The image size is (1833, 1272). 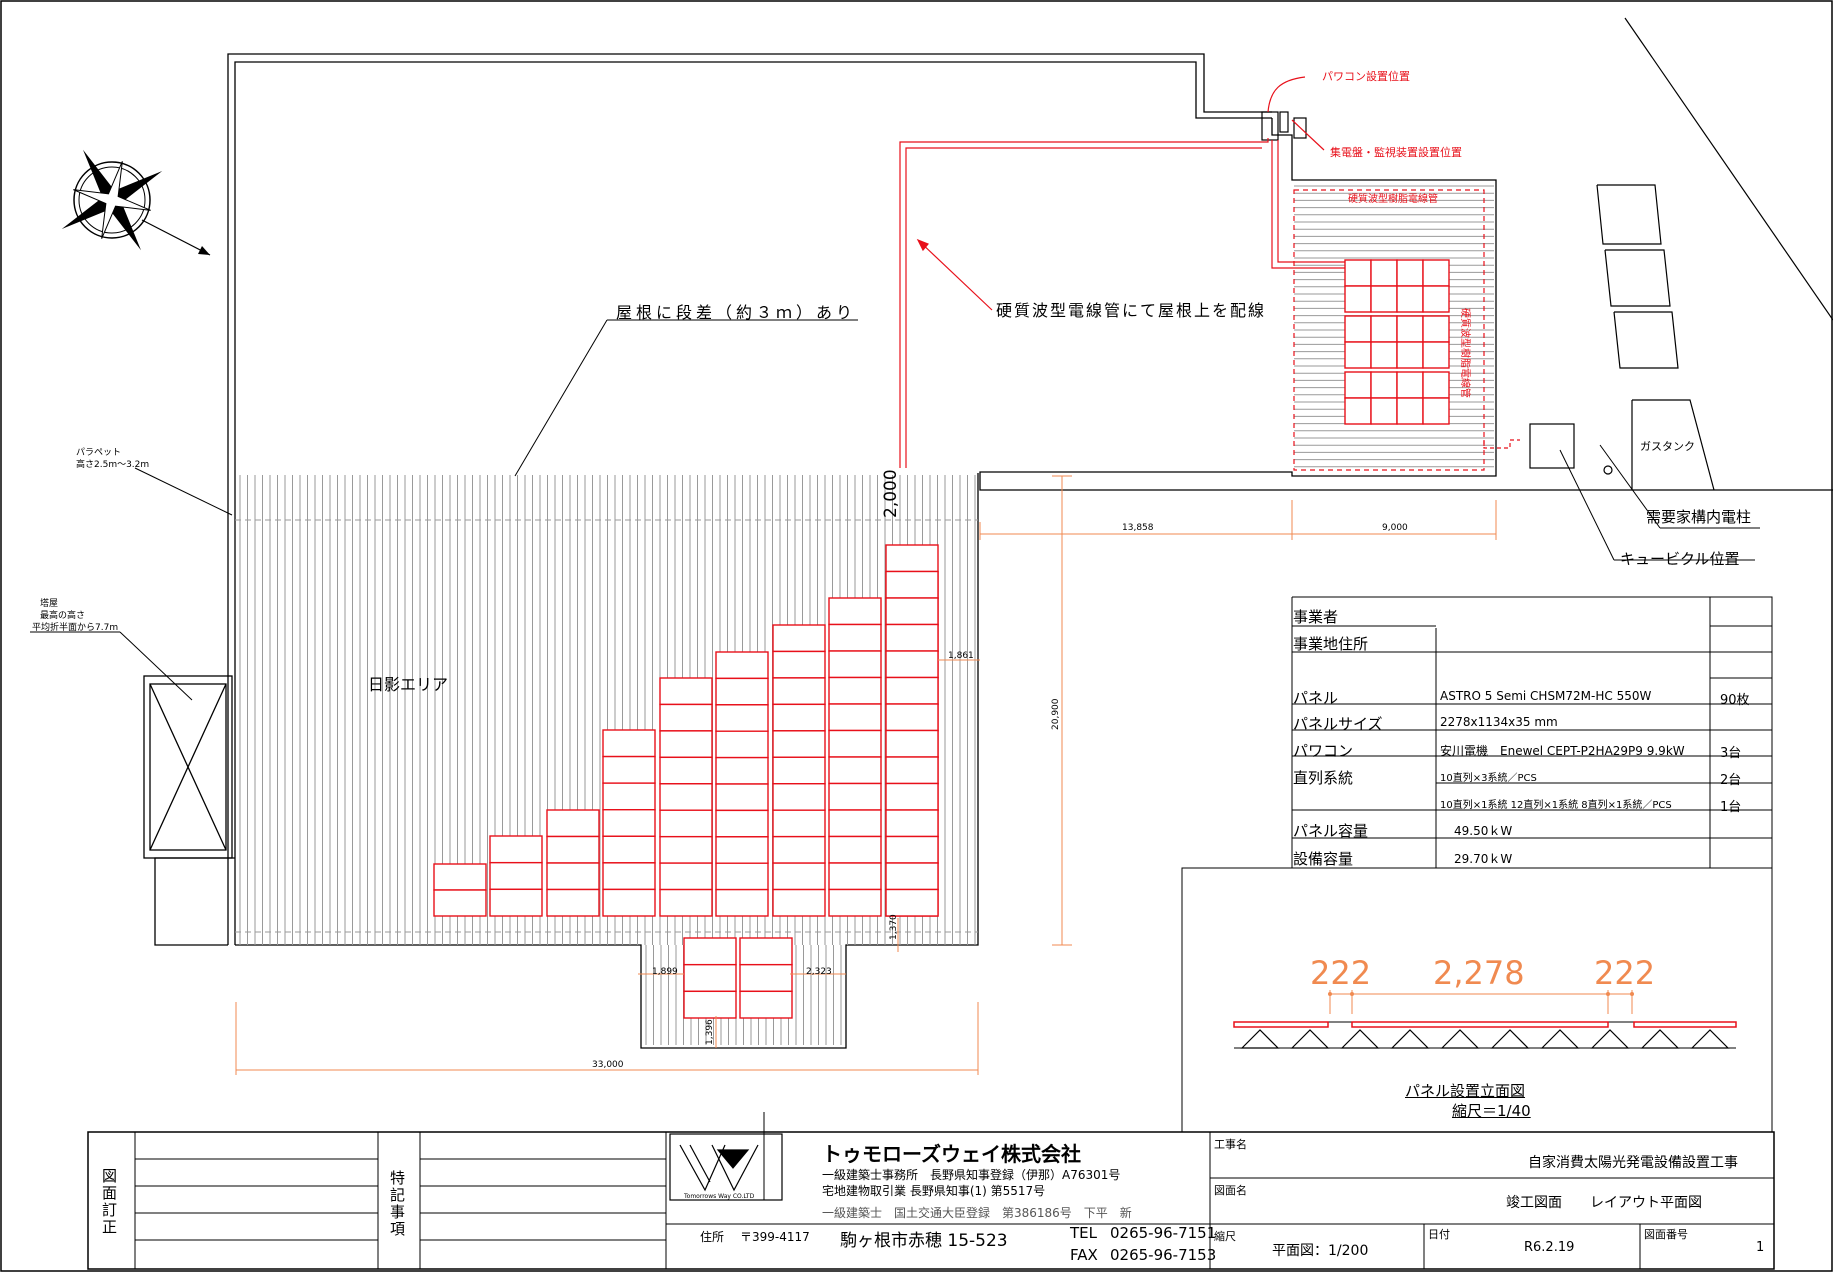 I want to click on tower-height-label: 最高の高さ, so click(x=62, y=615).